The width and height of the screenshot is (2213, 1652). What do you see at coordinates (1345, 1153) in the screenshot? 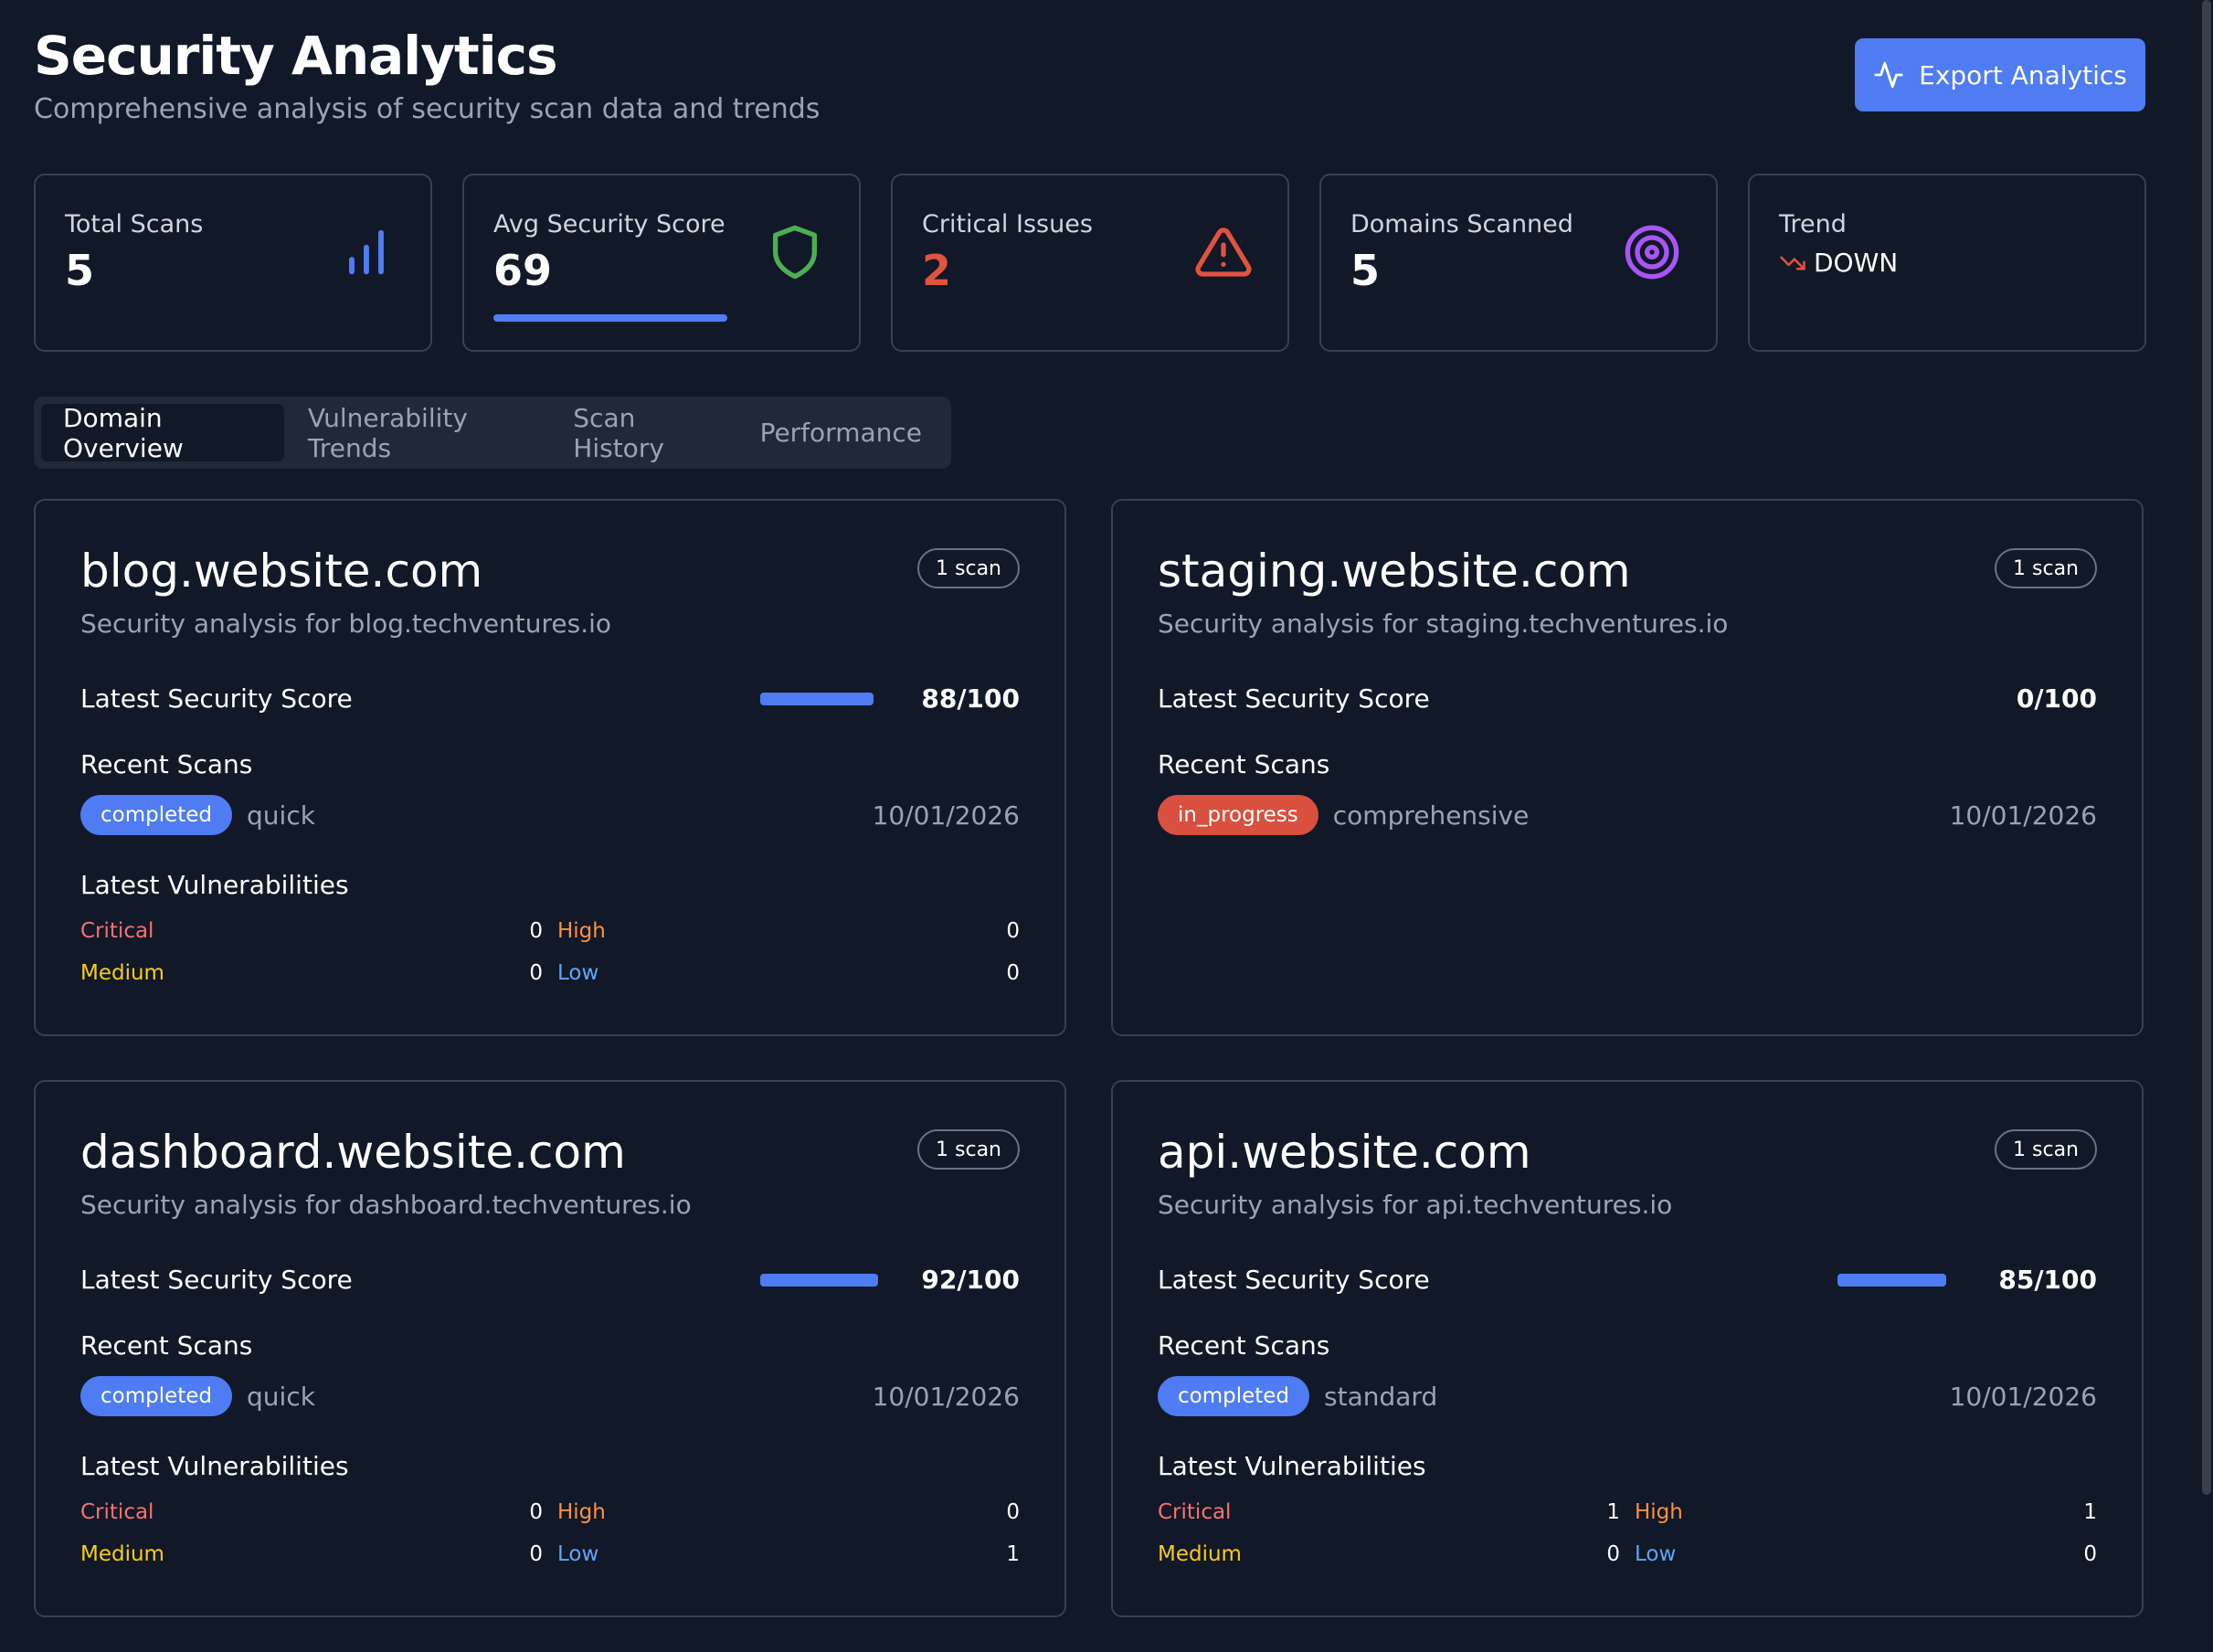
I see `domain-name: api.website.com` at bounding box center [1345, 1153].